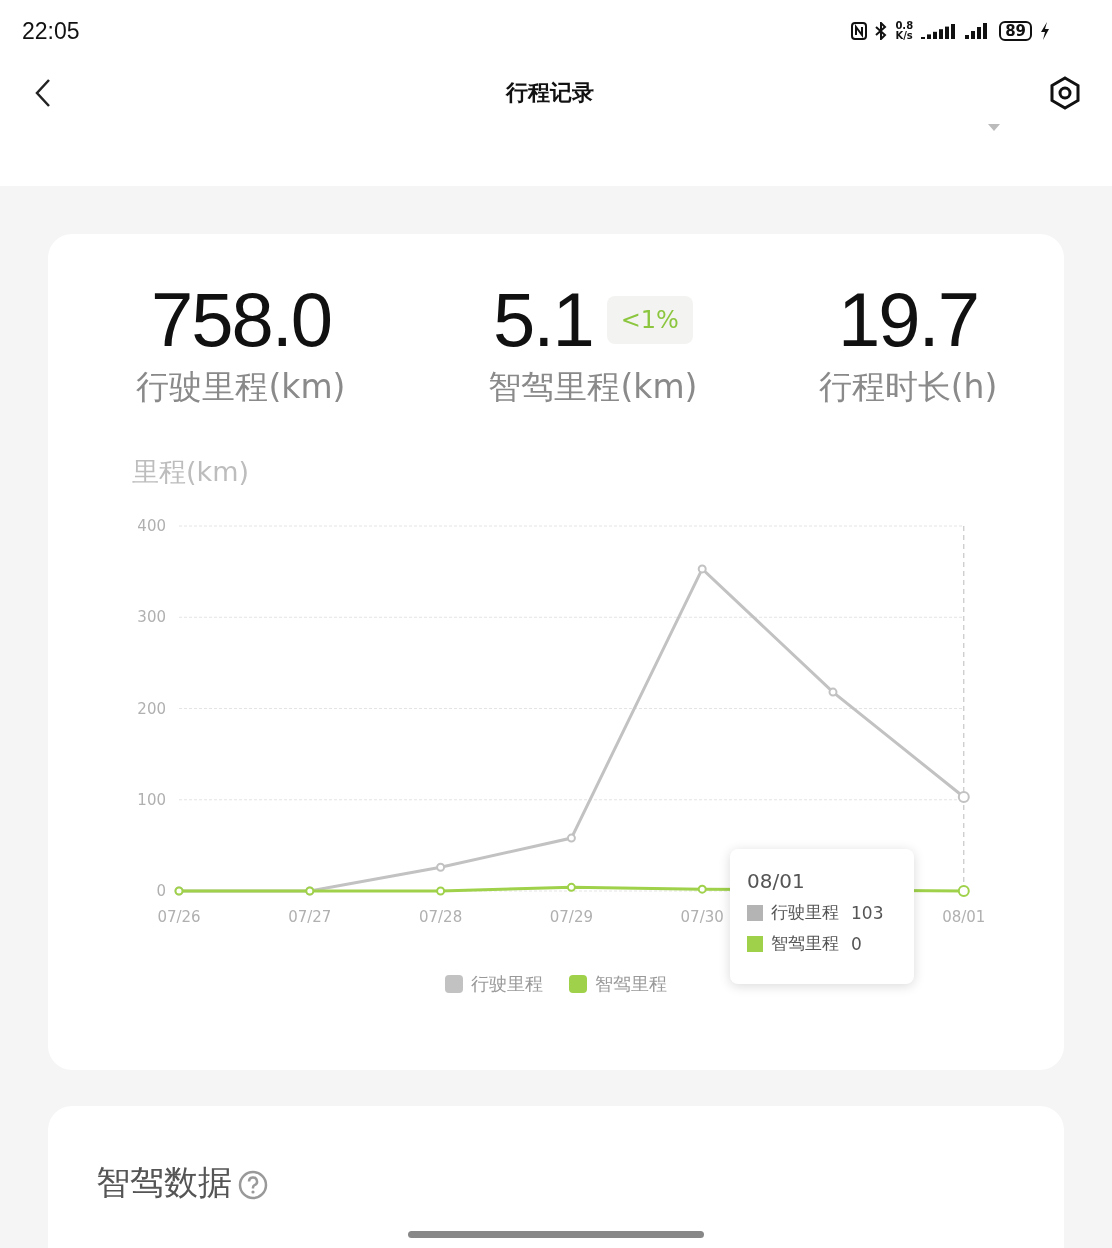  I want to click on tooltip-series-name: 智驾里程, so click(805, 943).